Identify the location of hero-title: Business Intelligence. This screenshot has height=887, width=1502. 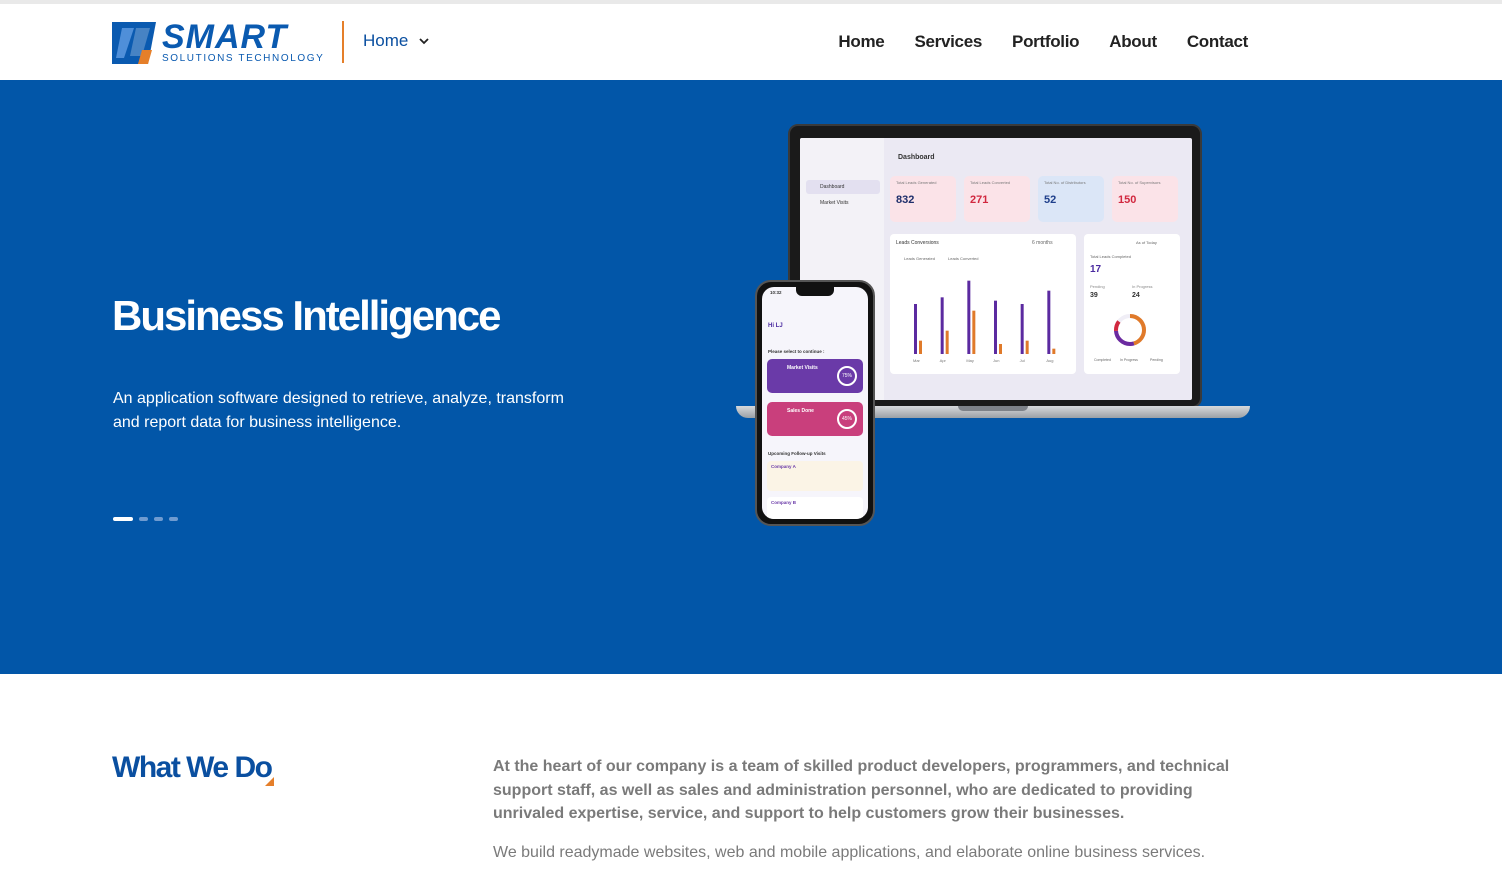
(306, 315).